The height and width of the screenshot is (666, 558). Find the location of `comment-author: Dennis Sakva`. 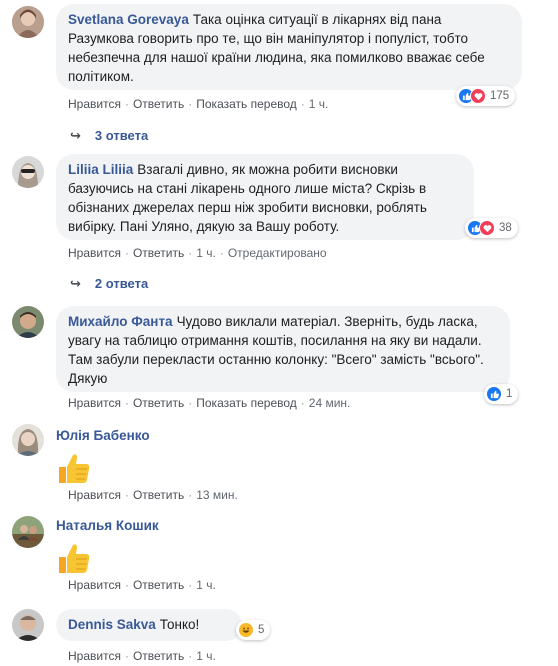

comment-author: Dennis Sakva is located at coordinates (112, 624).